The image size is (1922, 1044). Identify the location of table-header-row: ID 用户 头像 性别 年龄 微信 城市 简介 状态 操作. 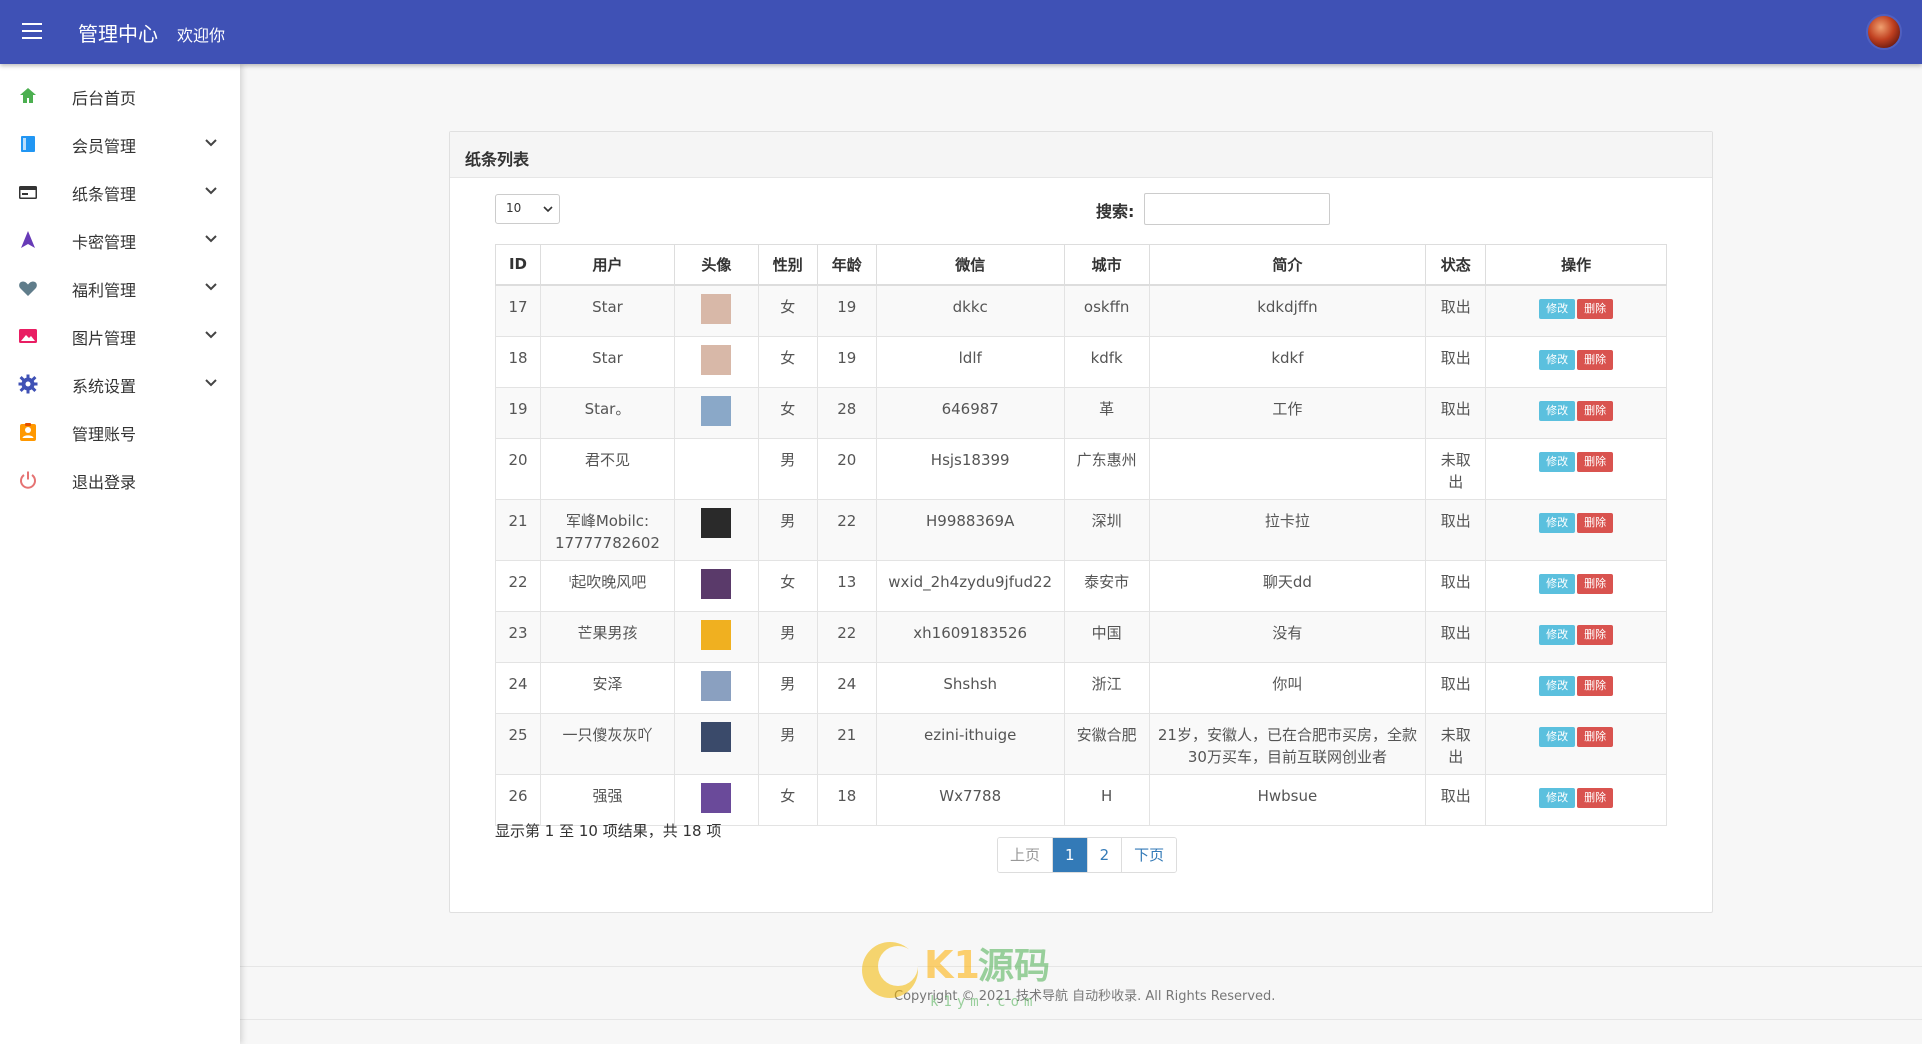
(1081, 265).